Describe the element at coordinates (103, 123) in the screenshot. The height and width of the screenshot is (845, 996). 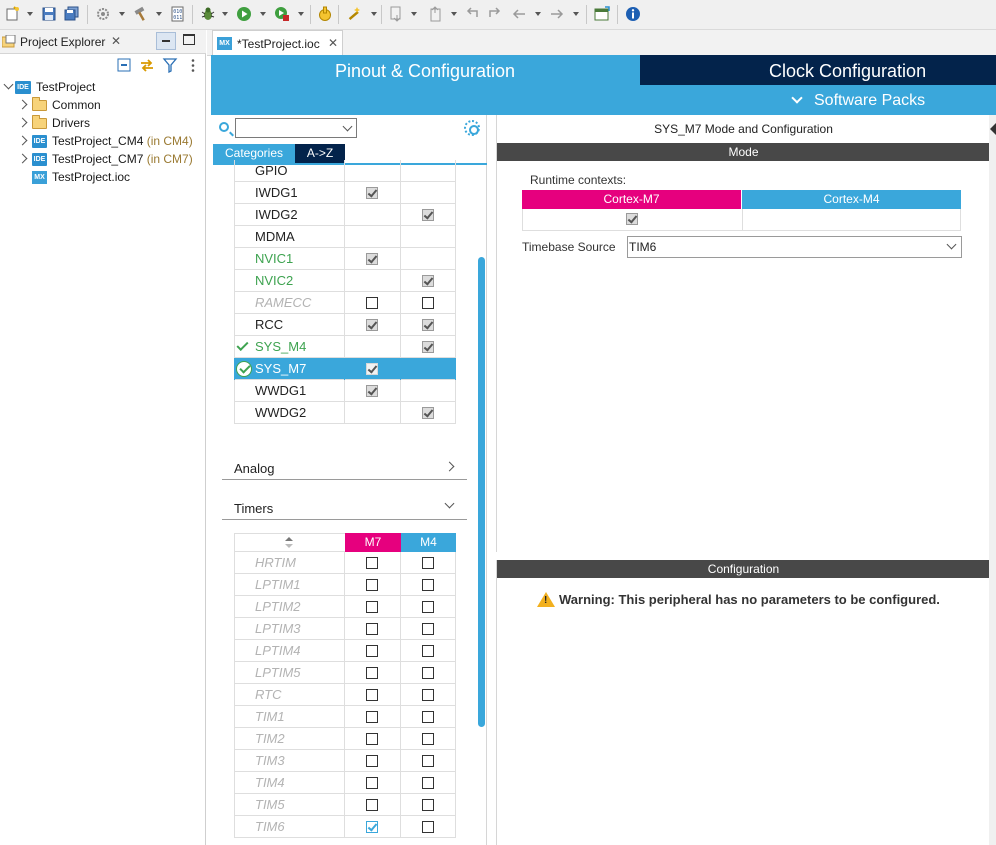
I see `tree-item-drivers: Drivers` at that location.